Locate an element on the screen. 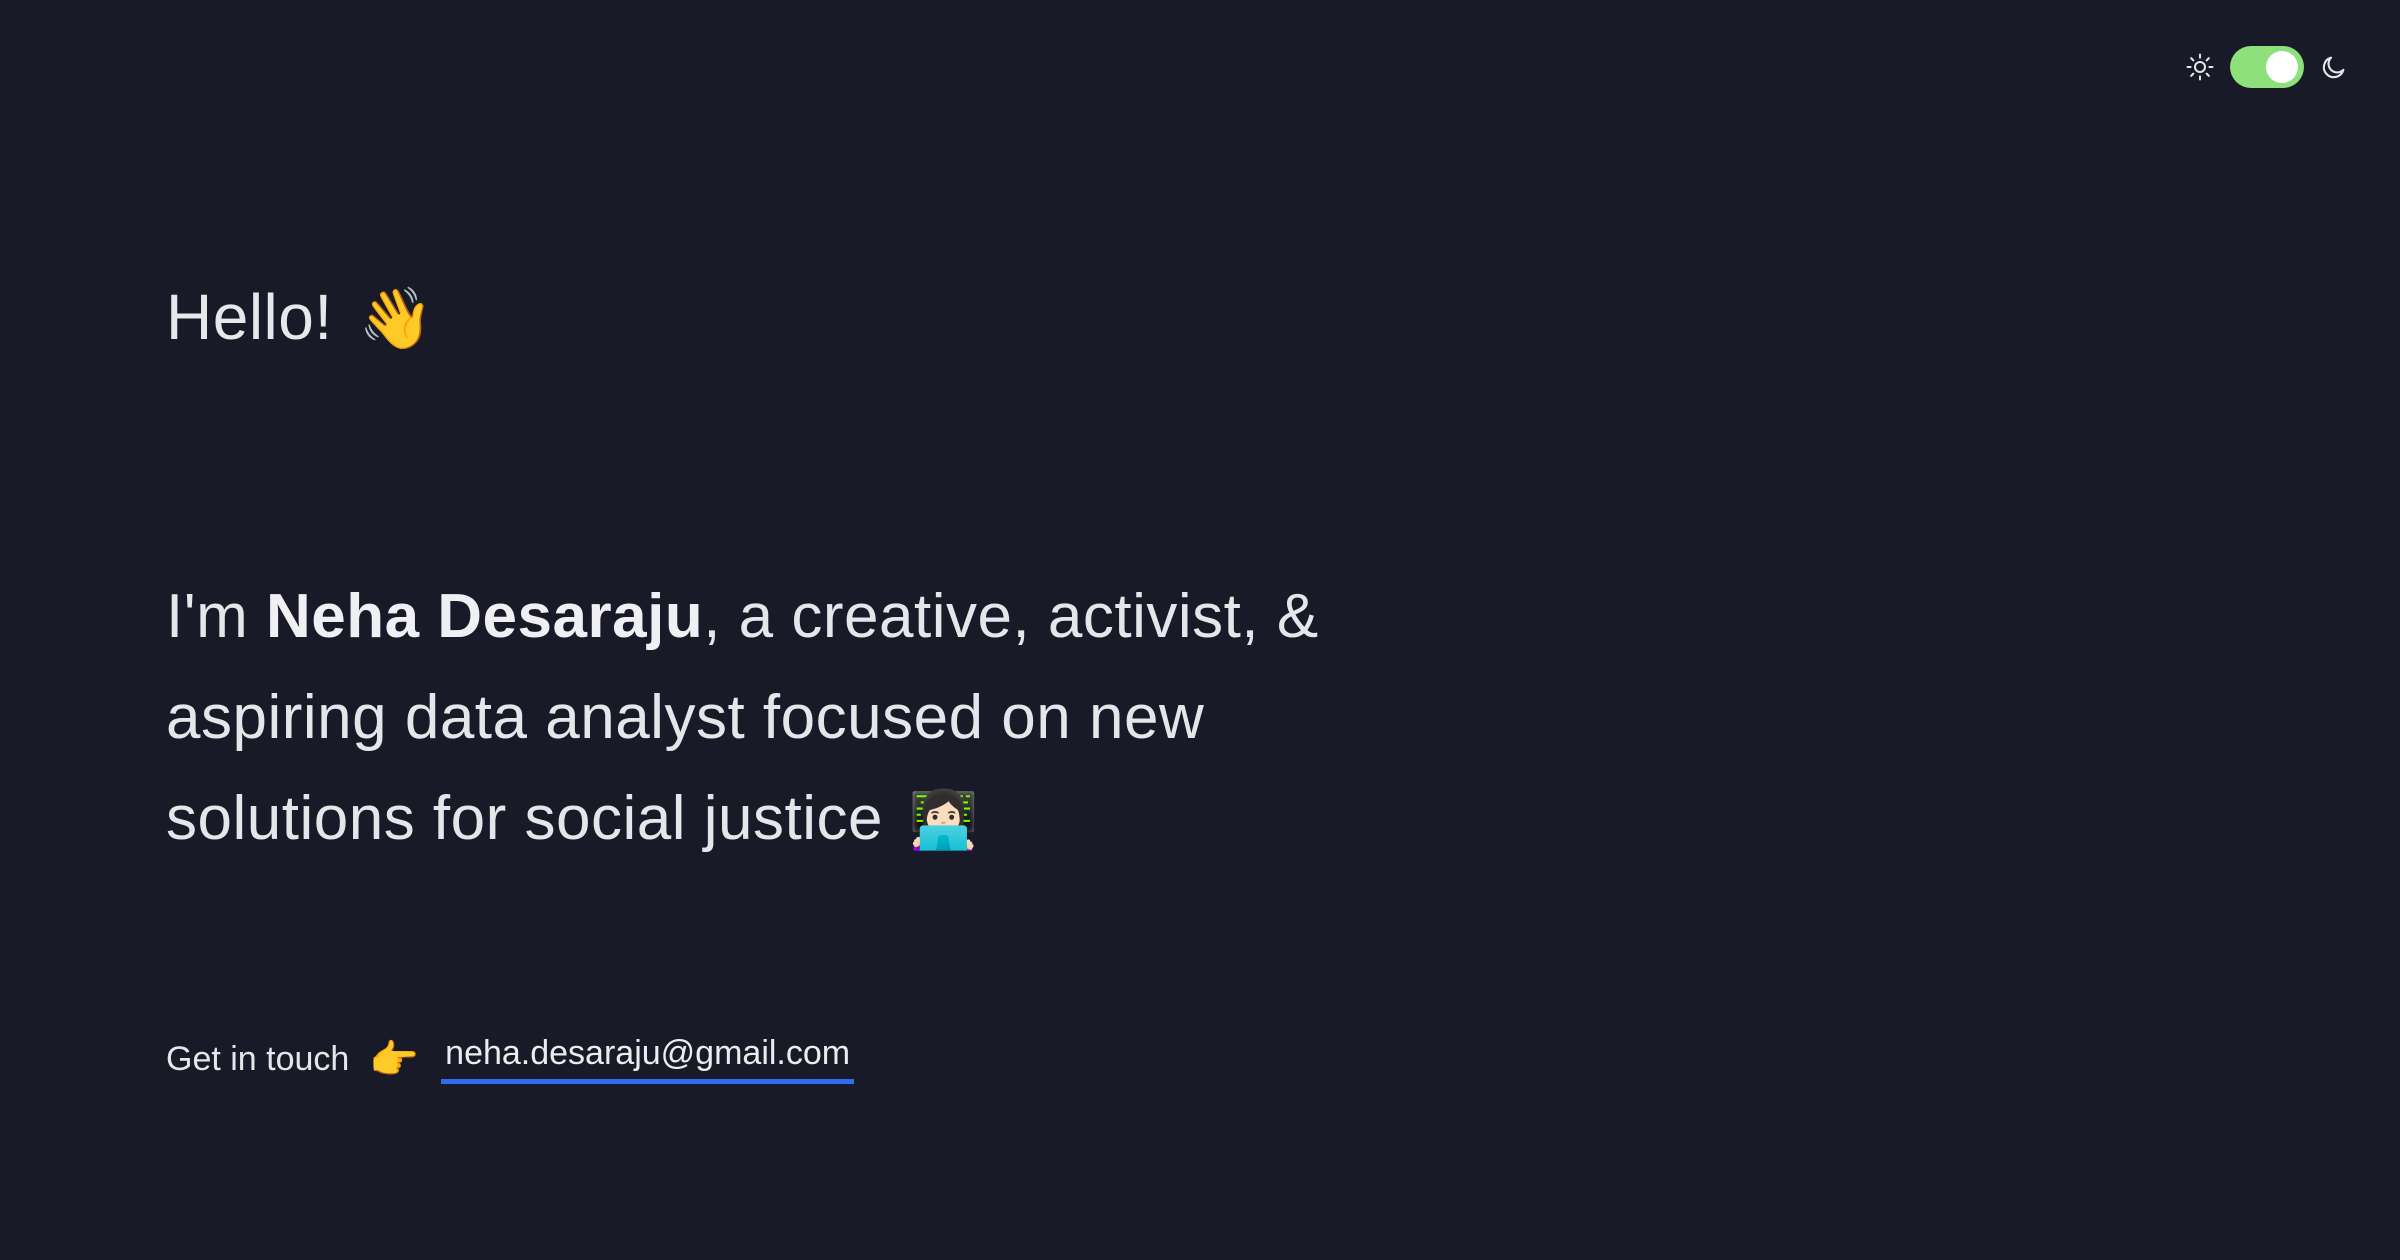 The height and width of the screenshot is (1260, 2400). dark-mode-switch is located at coordinates (2267, 67).